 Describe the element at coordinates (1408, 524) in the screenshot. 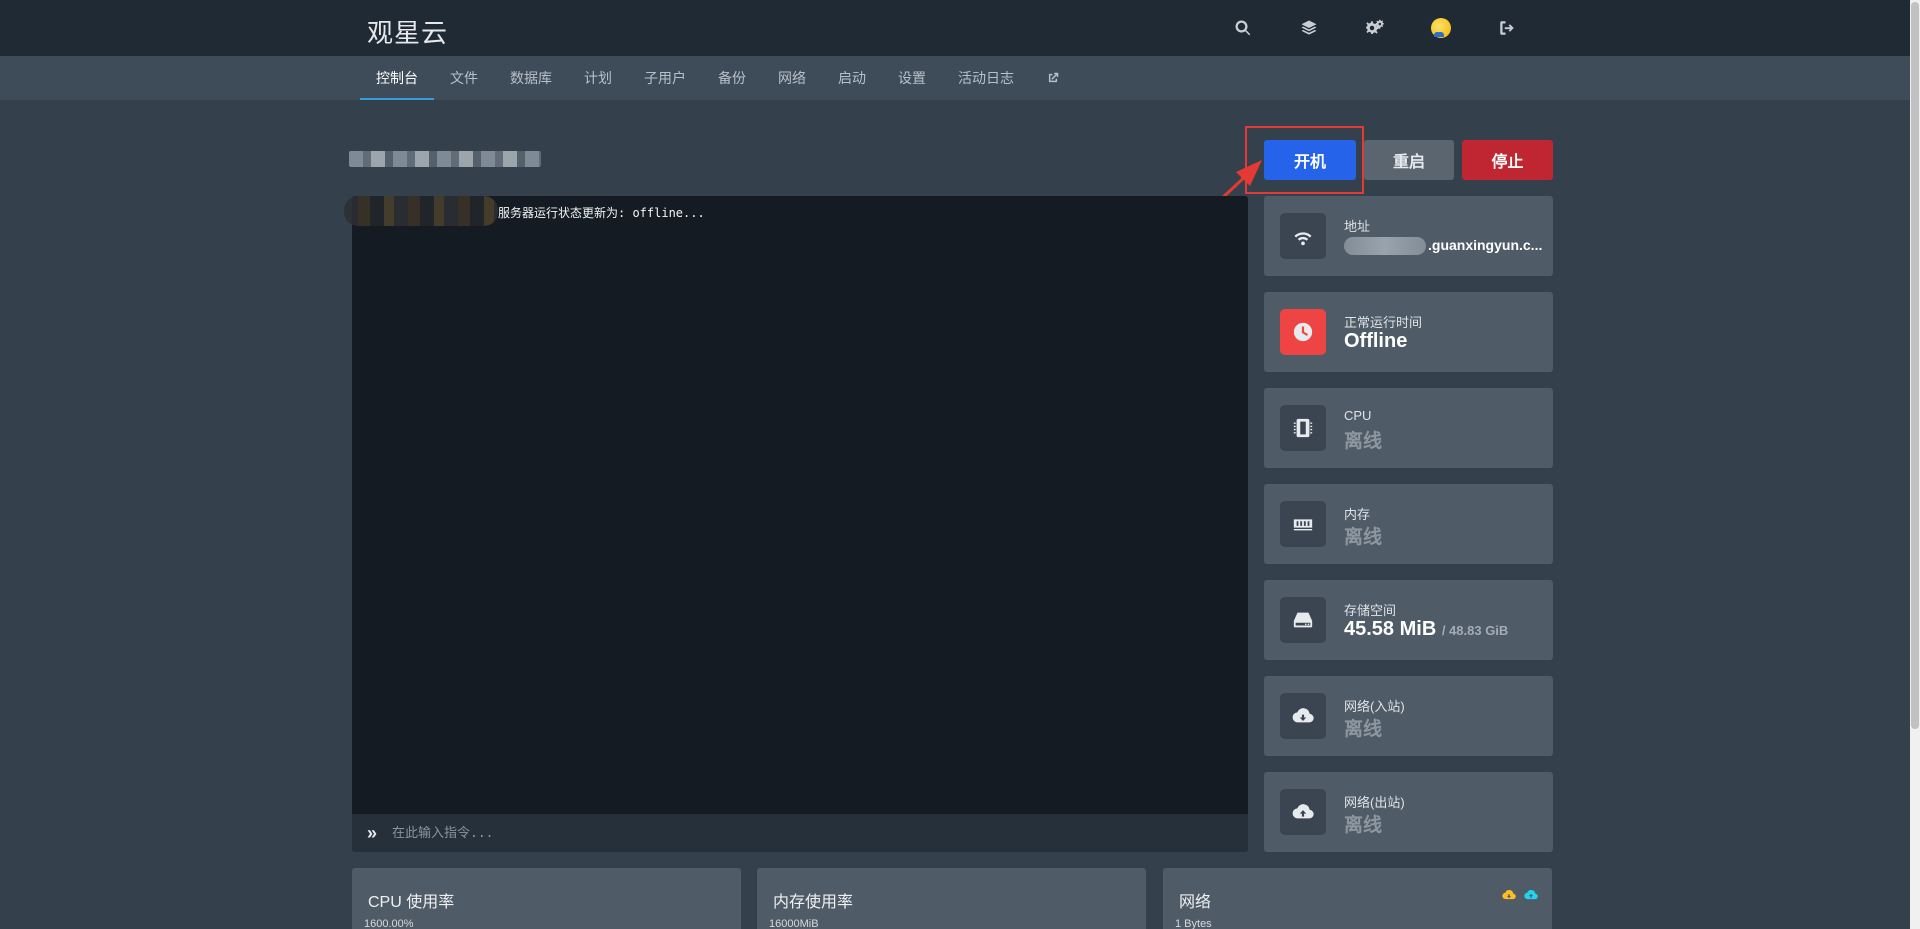

I see `stat-memory: 内存 离线` at that location.